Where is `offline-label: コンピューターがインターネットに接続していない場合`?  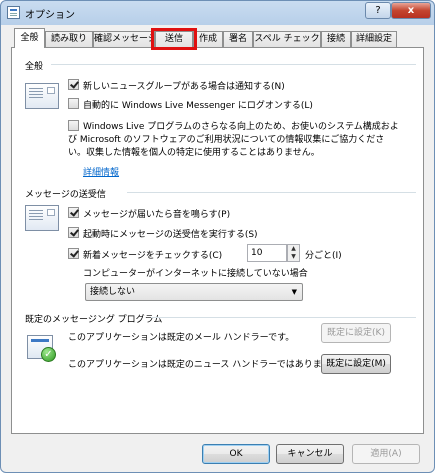 offline-label: コンピューターがインターネットに接続していない場合 is located at coordinates (195, 274).